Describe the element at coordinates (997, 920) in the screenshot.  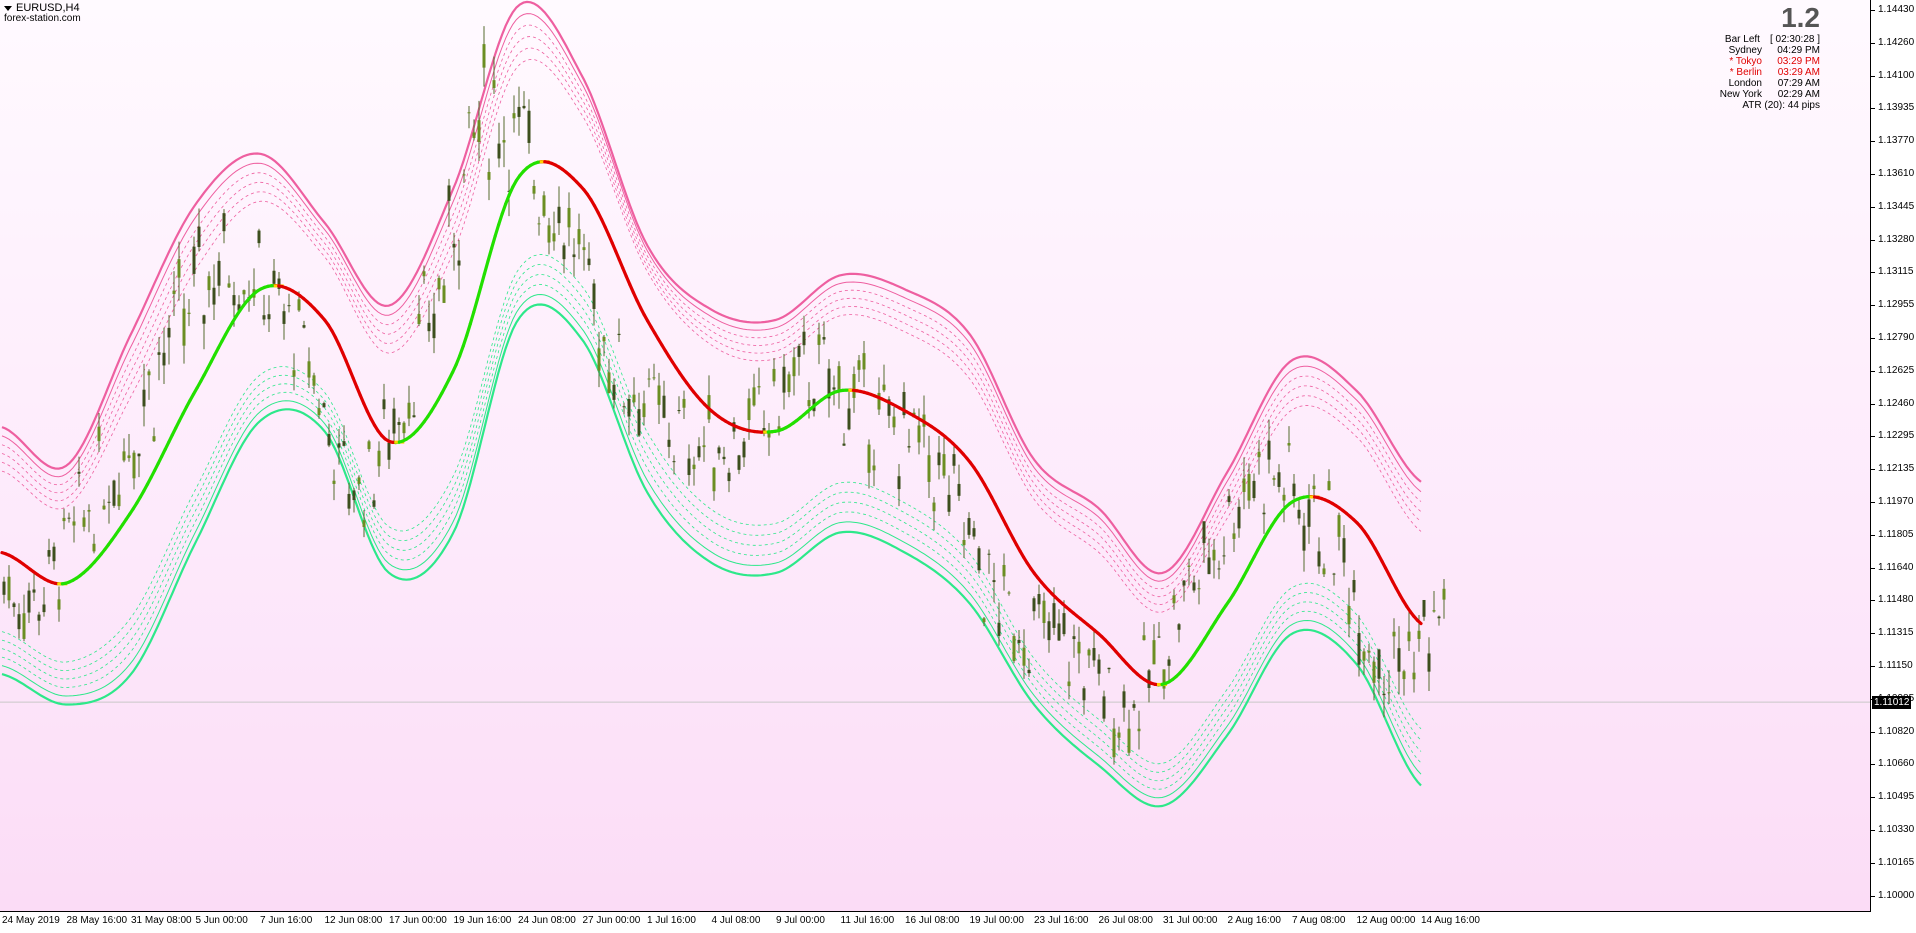
I see `time-tick: 19 Jul 00:00` at that location.